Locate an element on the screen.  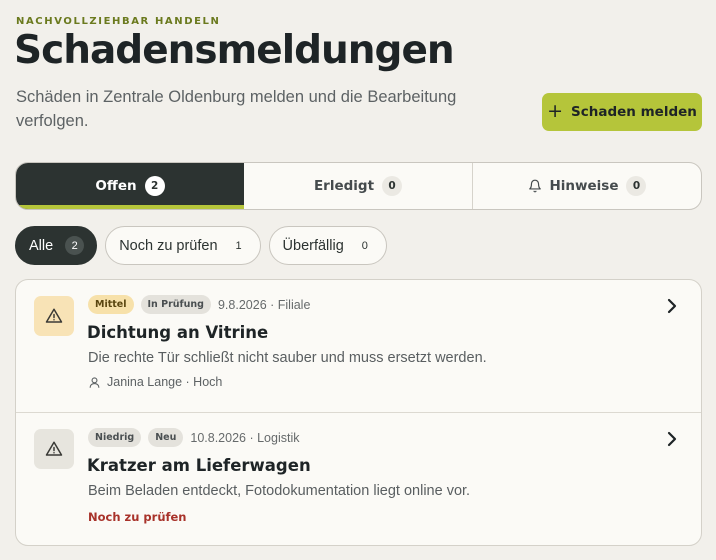
report-title: Dichtung an Vitrine is located at coordinates (178, 332).